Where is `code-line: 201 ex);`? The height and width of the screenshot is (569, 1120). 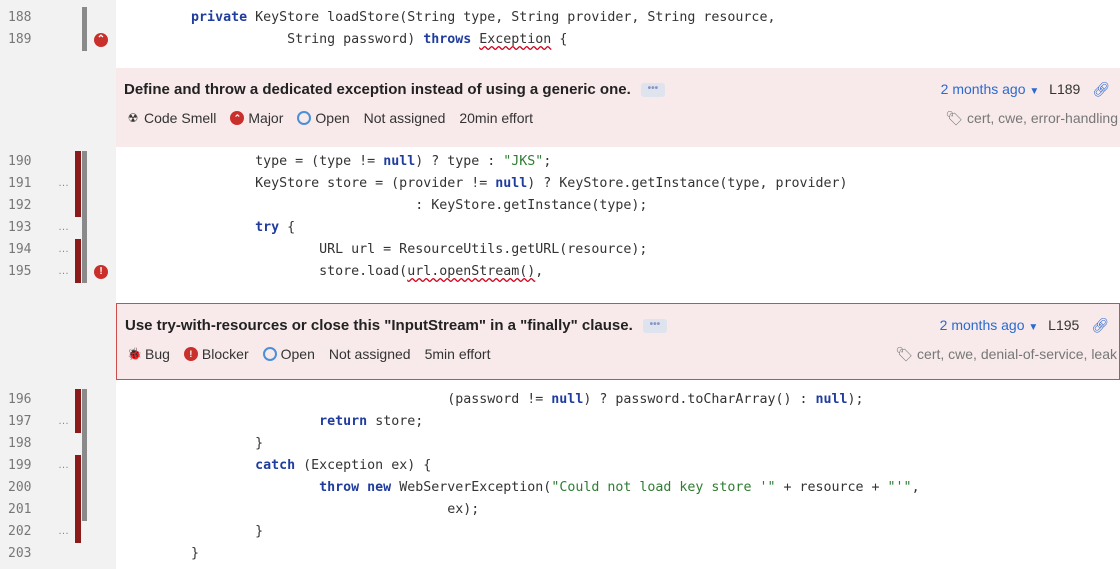
code-line: 201 ex); is located at coordinates (560, 510).